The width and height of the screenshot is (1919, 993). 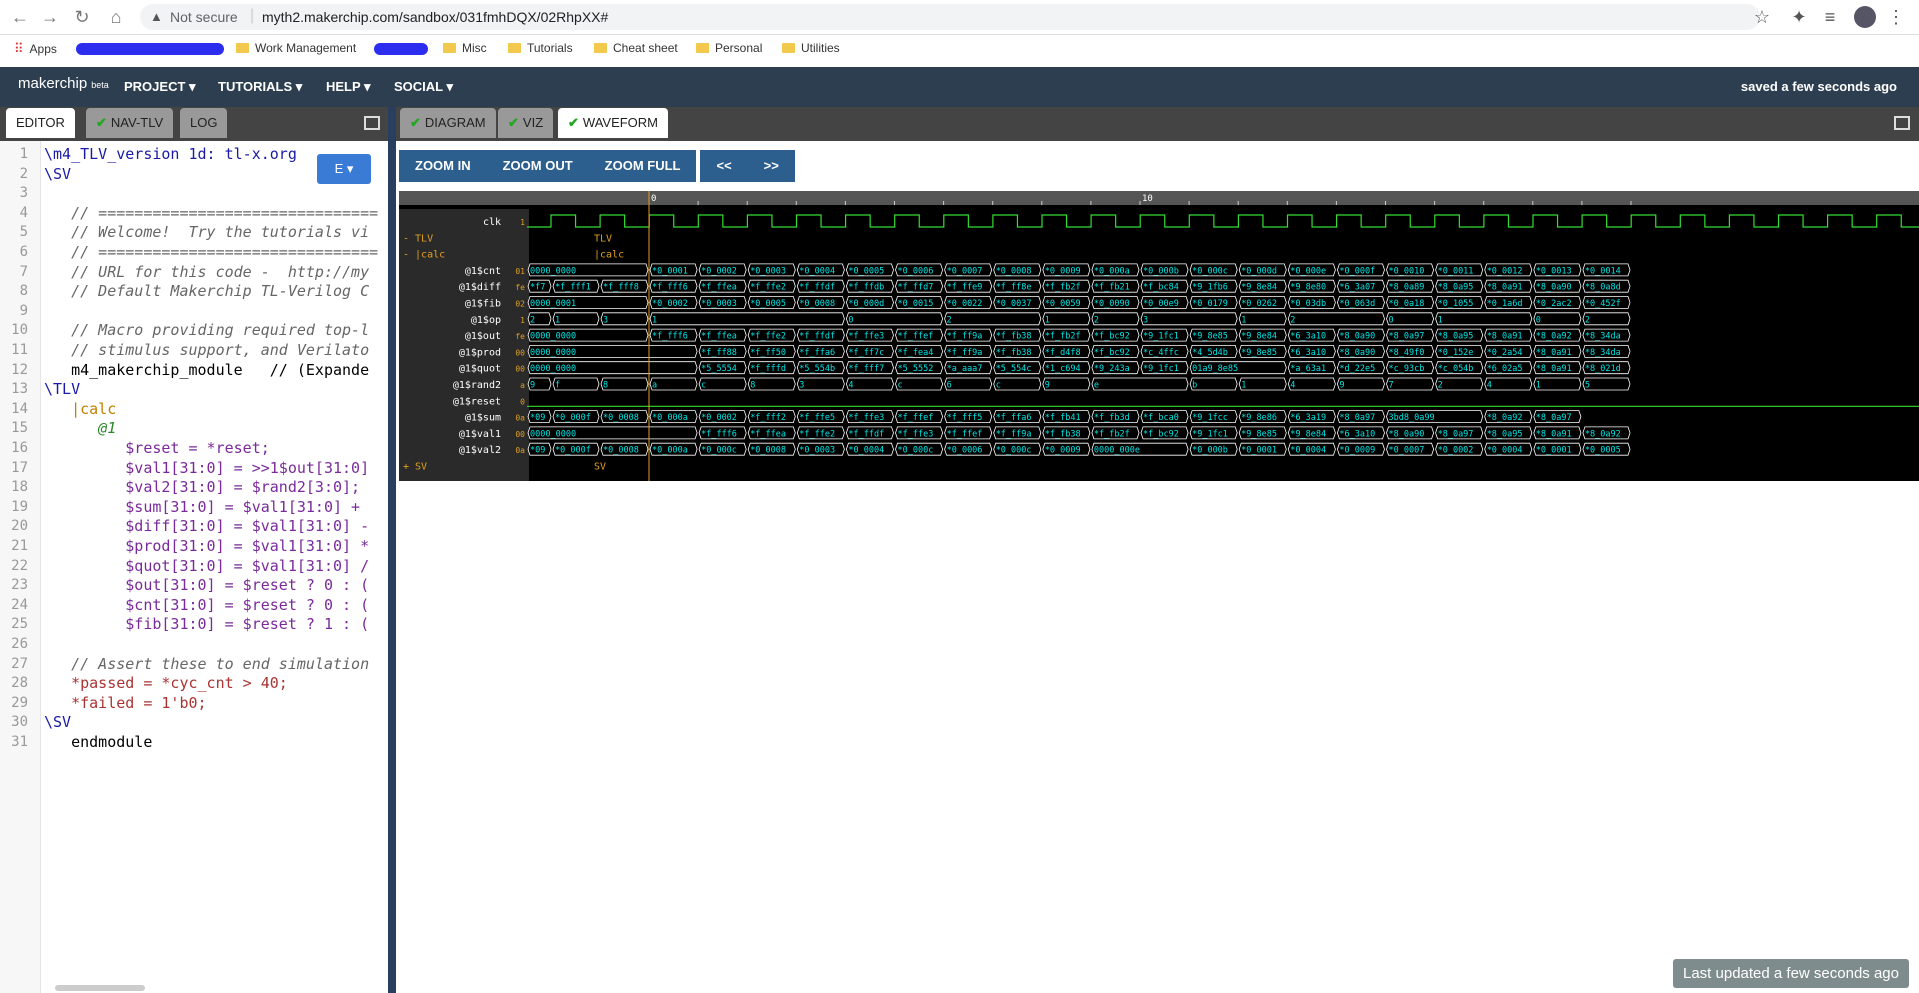 What do you see at coordinates (98, 742) in the screenshot?
I see `code-line: endmodule` at bounding box center [98, 742].